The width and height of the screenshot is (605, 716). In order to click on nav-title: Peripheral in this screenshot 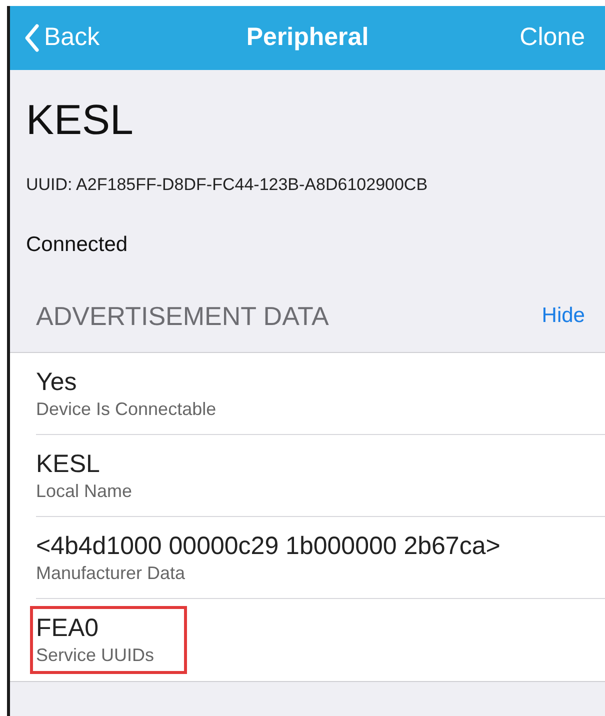, I will do `click(307, 38)`.